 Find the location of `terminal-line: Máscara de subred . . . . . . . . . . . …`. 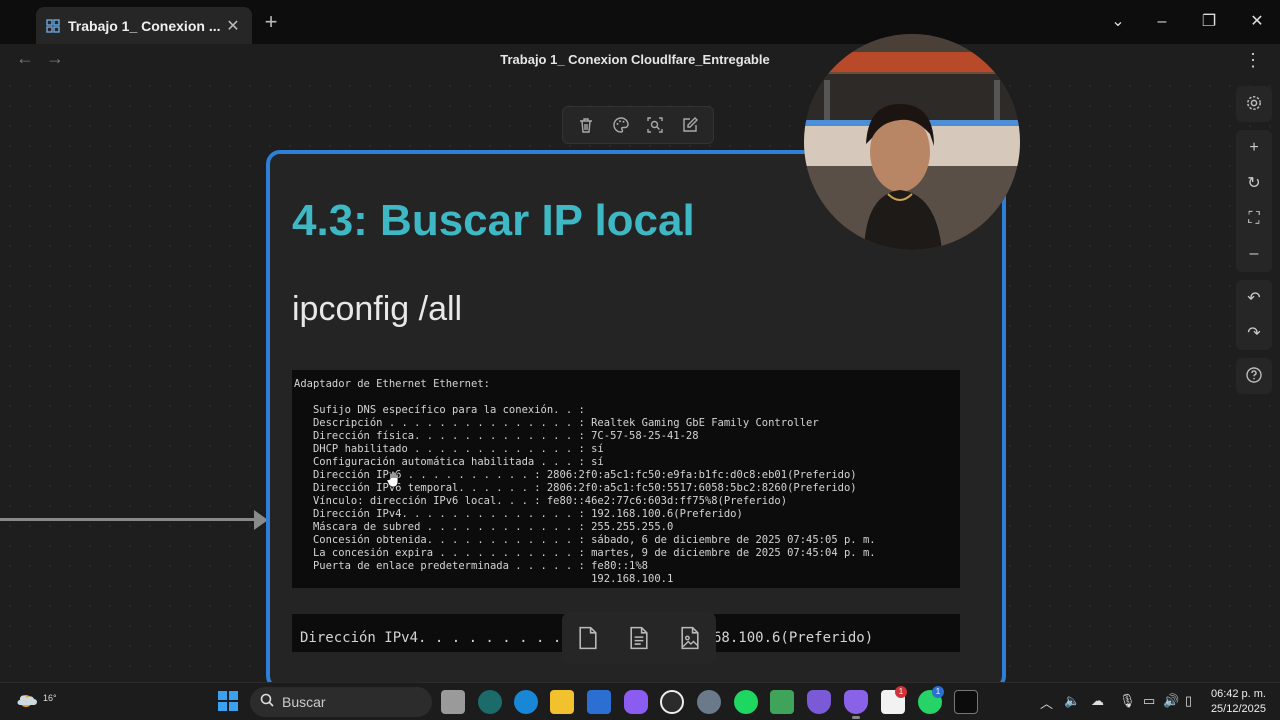

terminal-line: Máscara de subred . . . . . . . . . . . … is located at coordinates (484, 527).